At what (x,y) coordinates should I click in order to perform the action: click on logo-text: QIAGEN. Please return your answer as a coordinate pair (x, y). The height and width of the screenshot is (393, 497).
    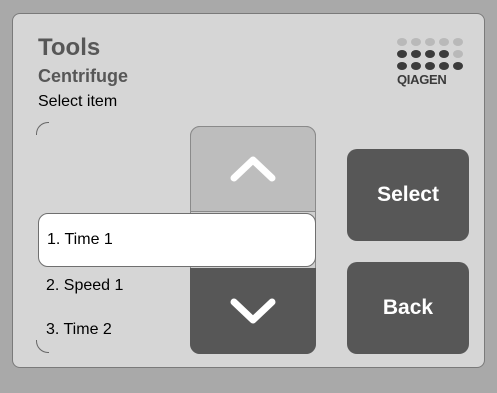
    Looking at the image, I should click on (422, 79).